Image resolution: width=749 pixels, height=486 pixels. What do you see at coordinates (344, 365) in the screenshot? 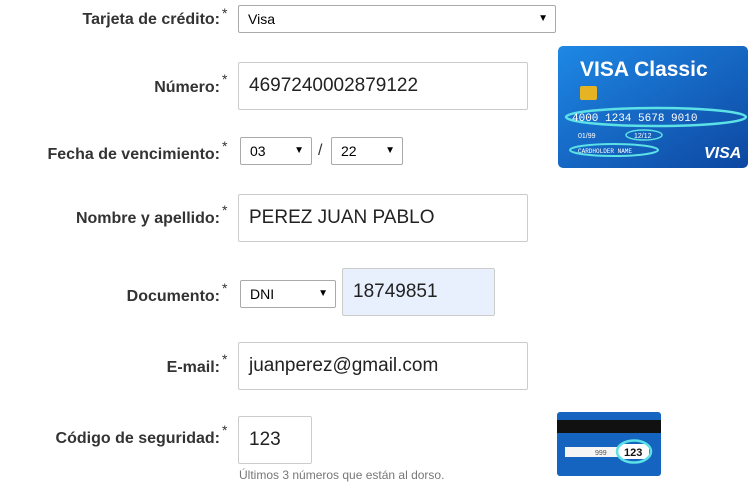
I see `email-value: juanperez@gmail.com` at bounding box center [344, 365].